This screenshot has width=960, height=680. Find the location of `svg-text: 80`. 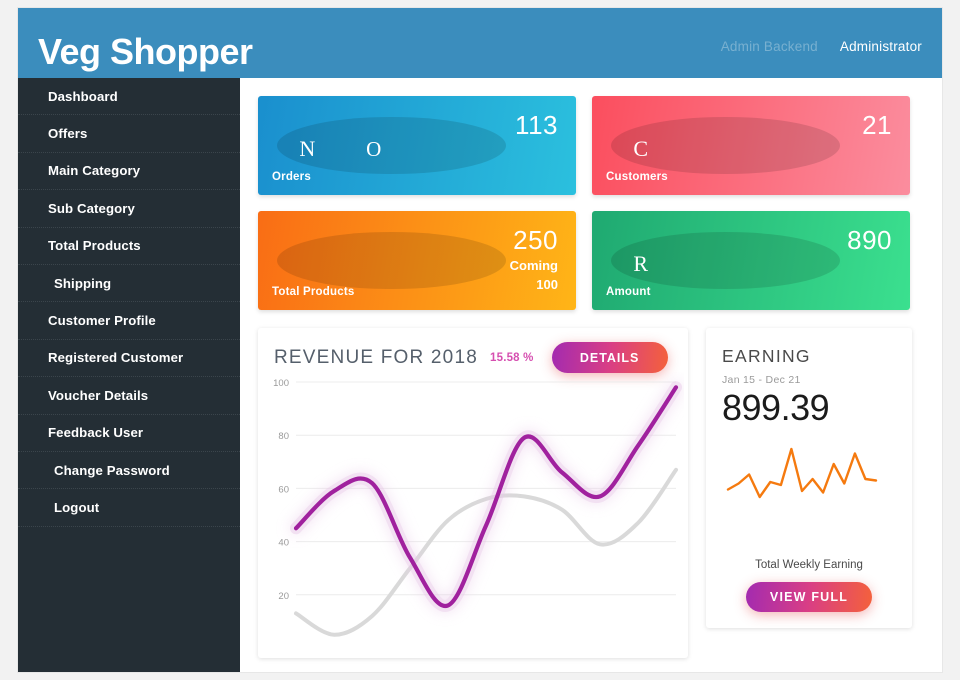

svg-text: 80 is located at coordinates (283, 436).